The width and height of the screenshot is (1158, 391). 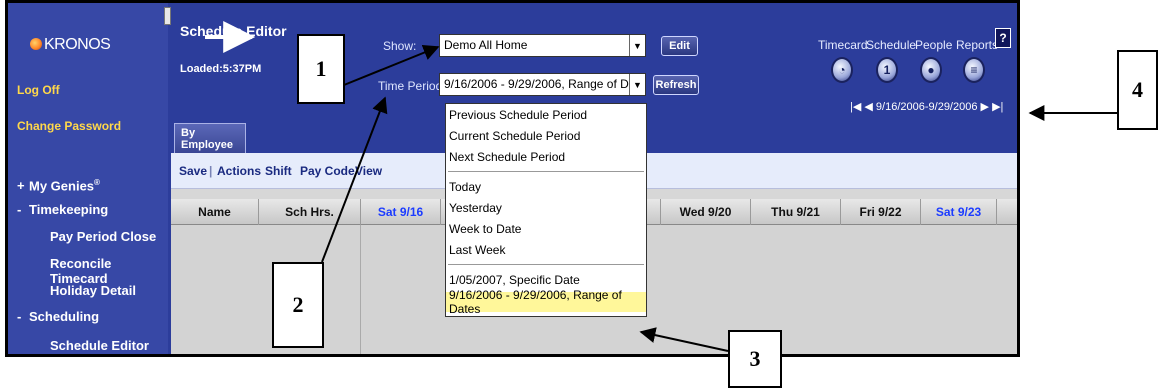 I want to click on callout-2: 2, so click(x=298, y=305).